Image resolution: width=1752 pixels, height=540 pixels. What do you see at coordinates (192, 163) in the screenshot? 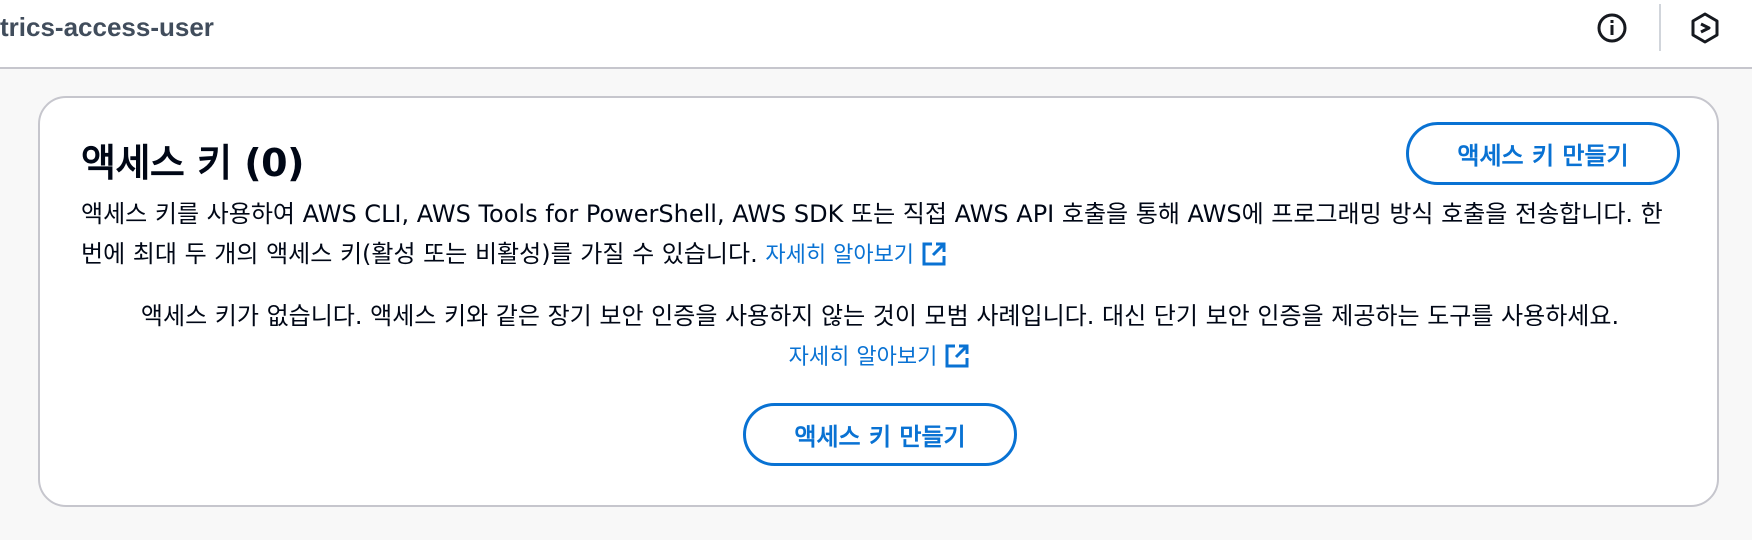
I see `access-keys-title: 액세스 키 (0)` at bounding box center [192, 163].